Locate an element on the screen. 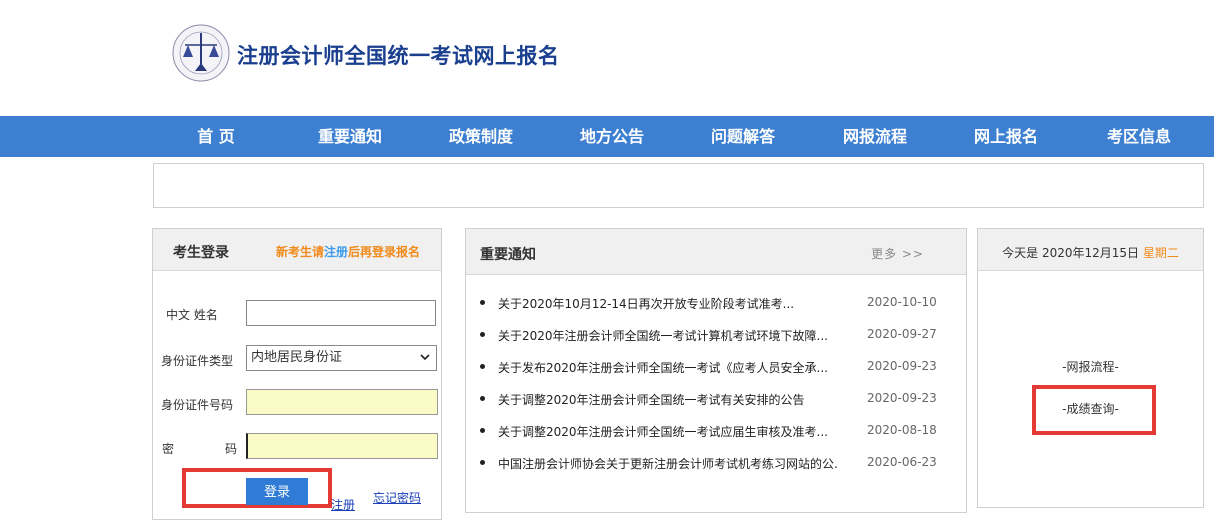 The height and width of the screenshot is (524, 1214). id-type-select: 内地居民身份证 is located at coordinates (341, 358).